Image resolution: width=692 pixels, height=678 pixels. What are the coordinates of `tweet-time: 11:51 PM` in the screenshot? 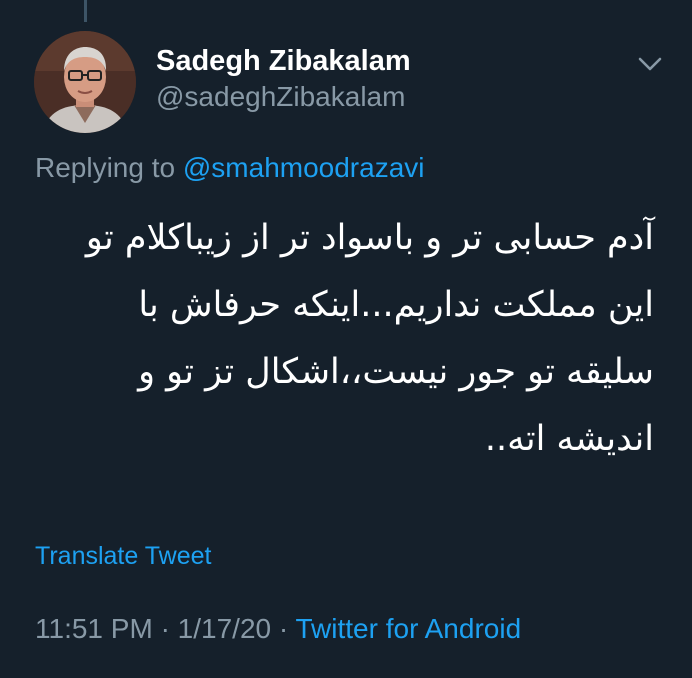 It's located at (94, 628).